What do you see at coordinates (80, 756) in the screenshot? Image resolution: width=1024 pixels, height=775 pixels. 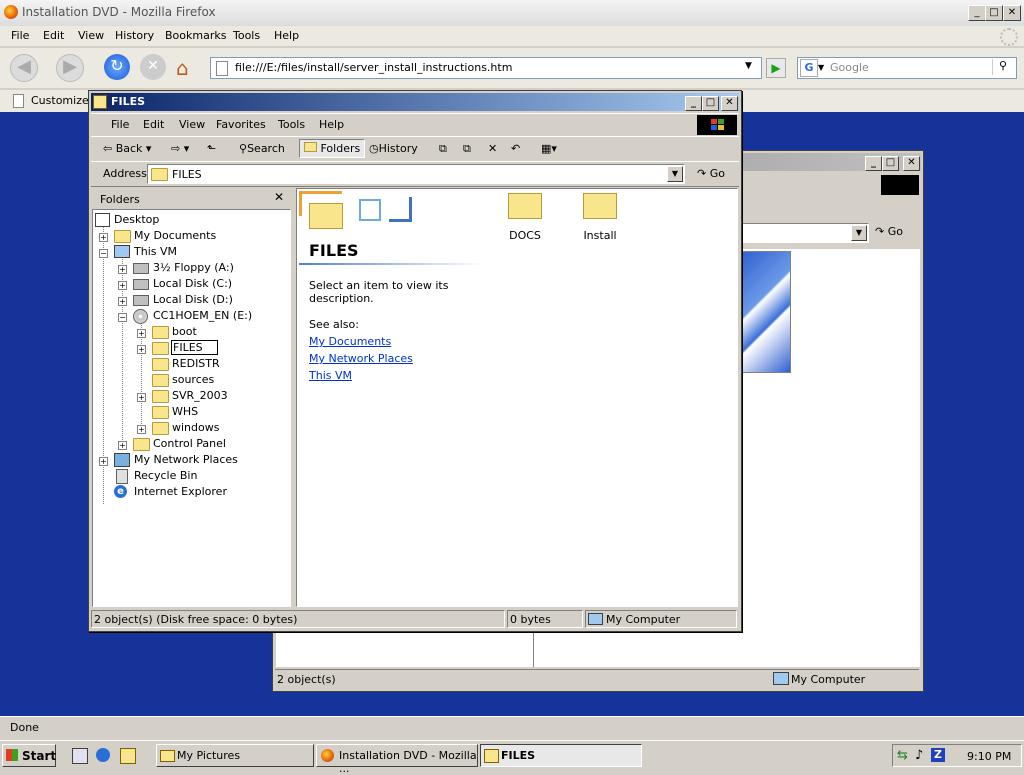 I see `quicklaunch-desktop-icon` at bounding box center [80, 756].